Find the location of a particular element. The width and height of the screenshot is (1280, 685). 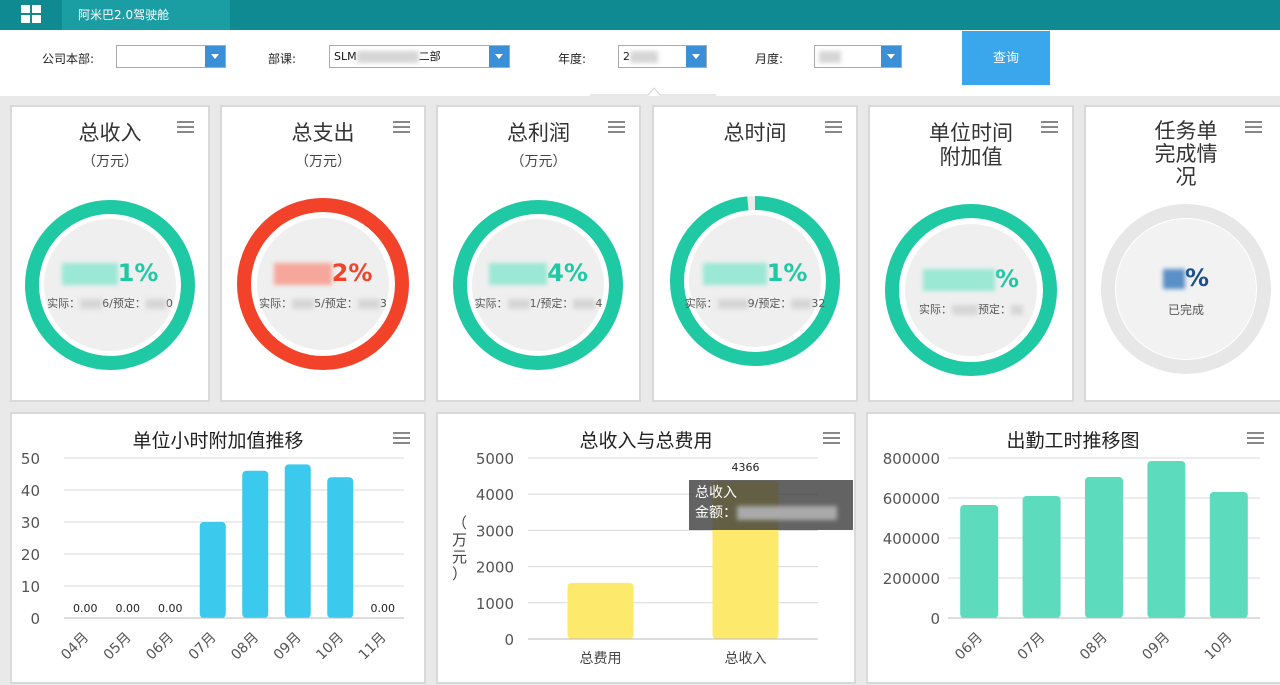

tooltip-amount: 金额： is located at coordinates (771, 513).